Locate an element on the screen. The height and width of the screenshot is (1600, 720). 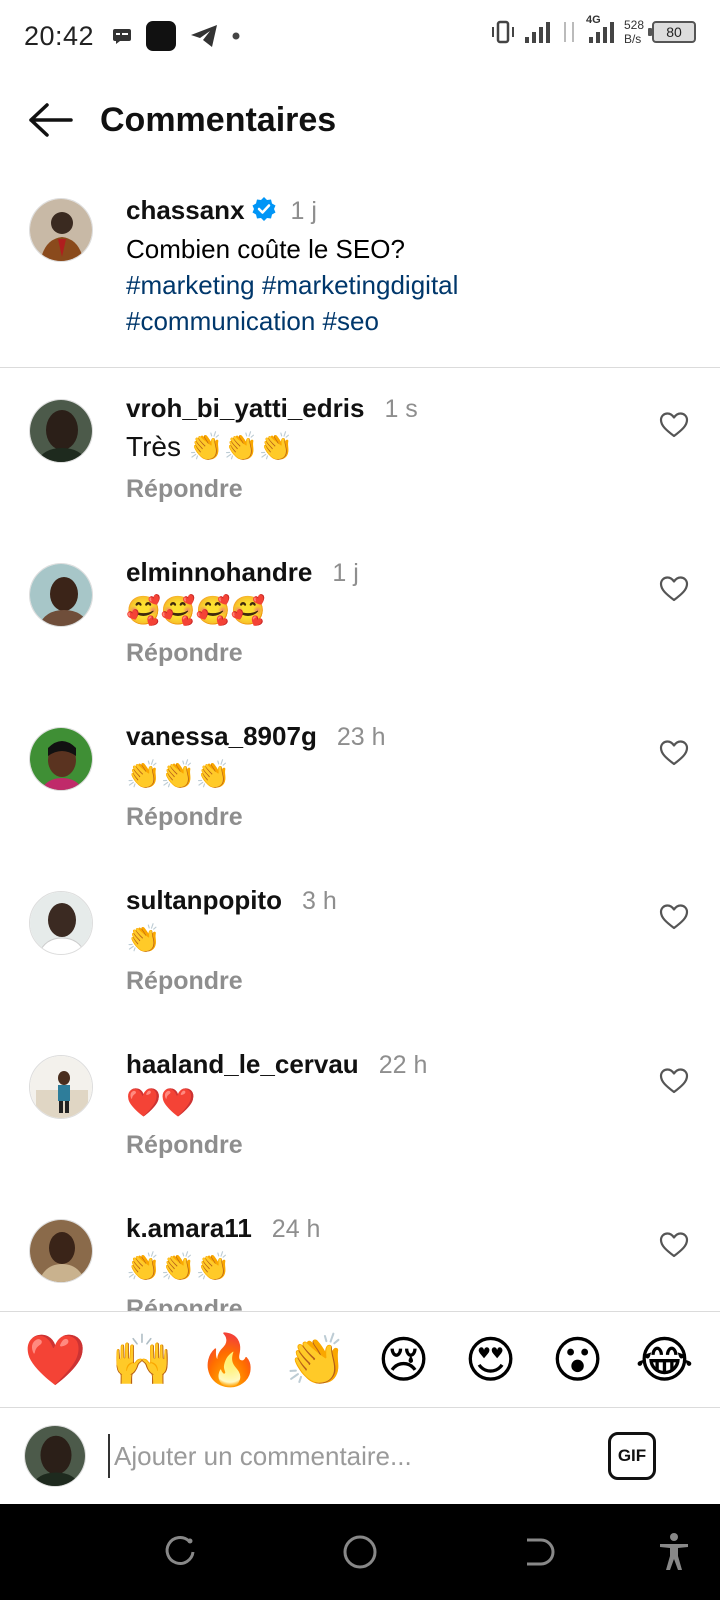
back-nav-button is located at coordinates (538, 1552).